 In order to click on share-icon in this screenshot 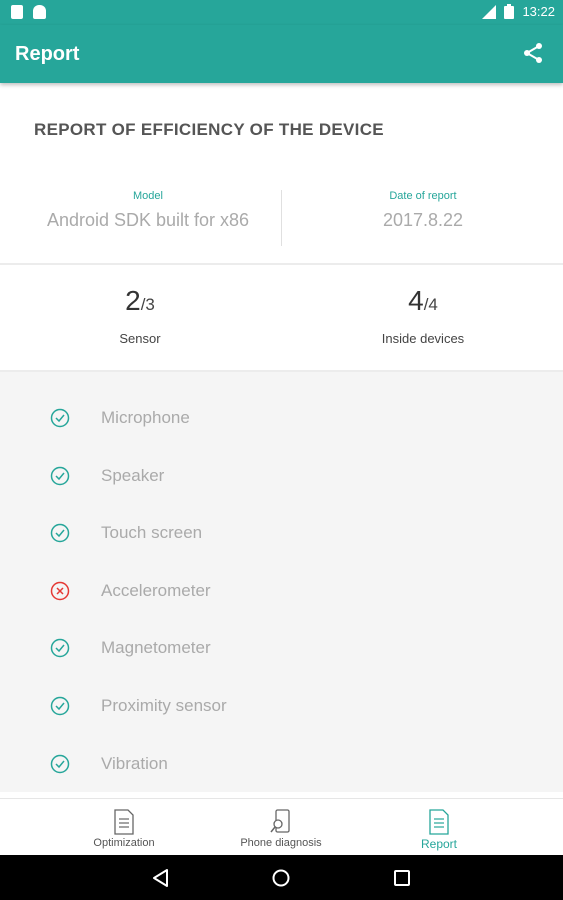, I will do `click(533, 53)`.